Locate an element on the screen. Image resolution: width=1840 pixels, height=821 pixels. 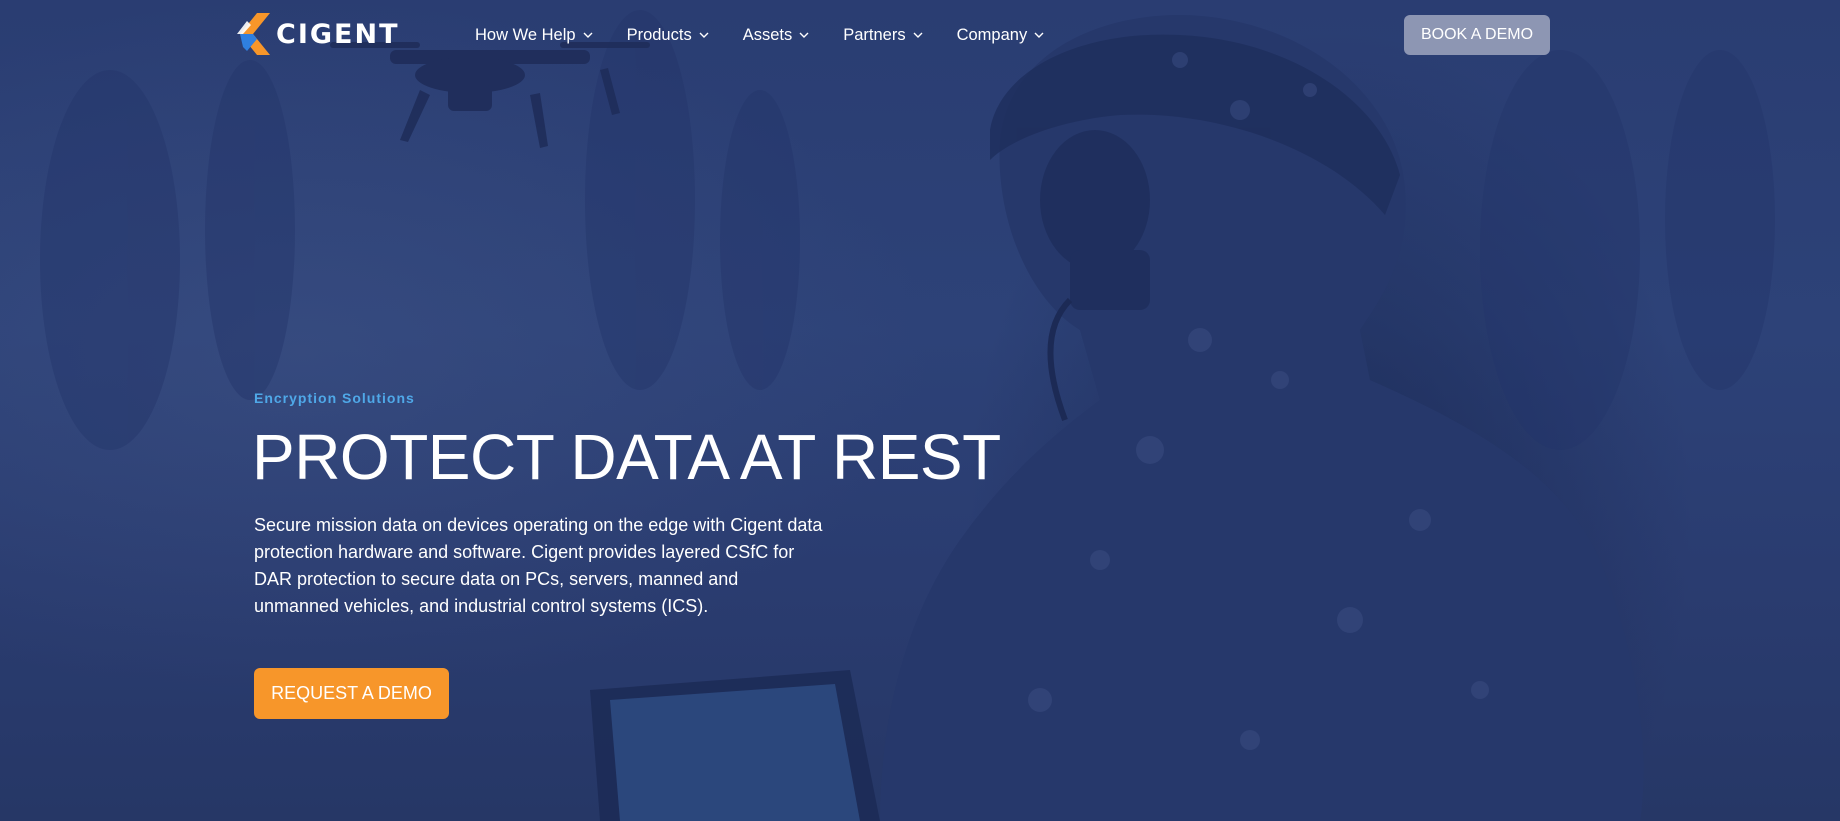
cigent-logo: CIGENT is located at coordinates (318, 34).